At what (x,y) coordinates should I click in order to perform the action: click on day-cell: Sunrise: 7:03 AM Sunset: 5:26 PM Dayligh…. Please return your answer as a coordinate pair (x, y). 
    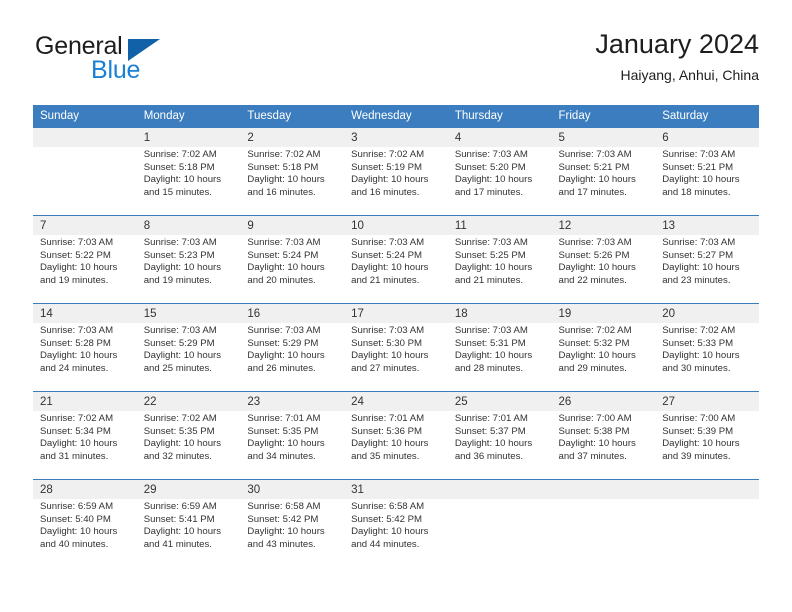
    Looking at the image, I should click on (603, 269).